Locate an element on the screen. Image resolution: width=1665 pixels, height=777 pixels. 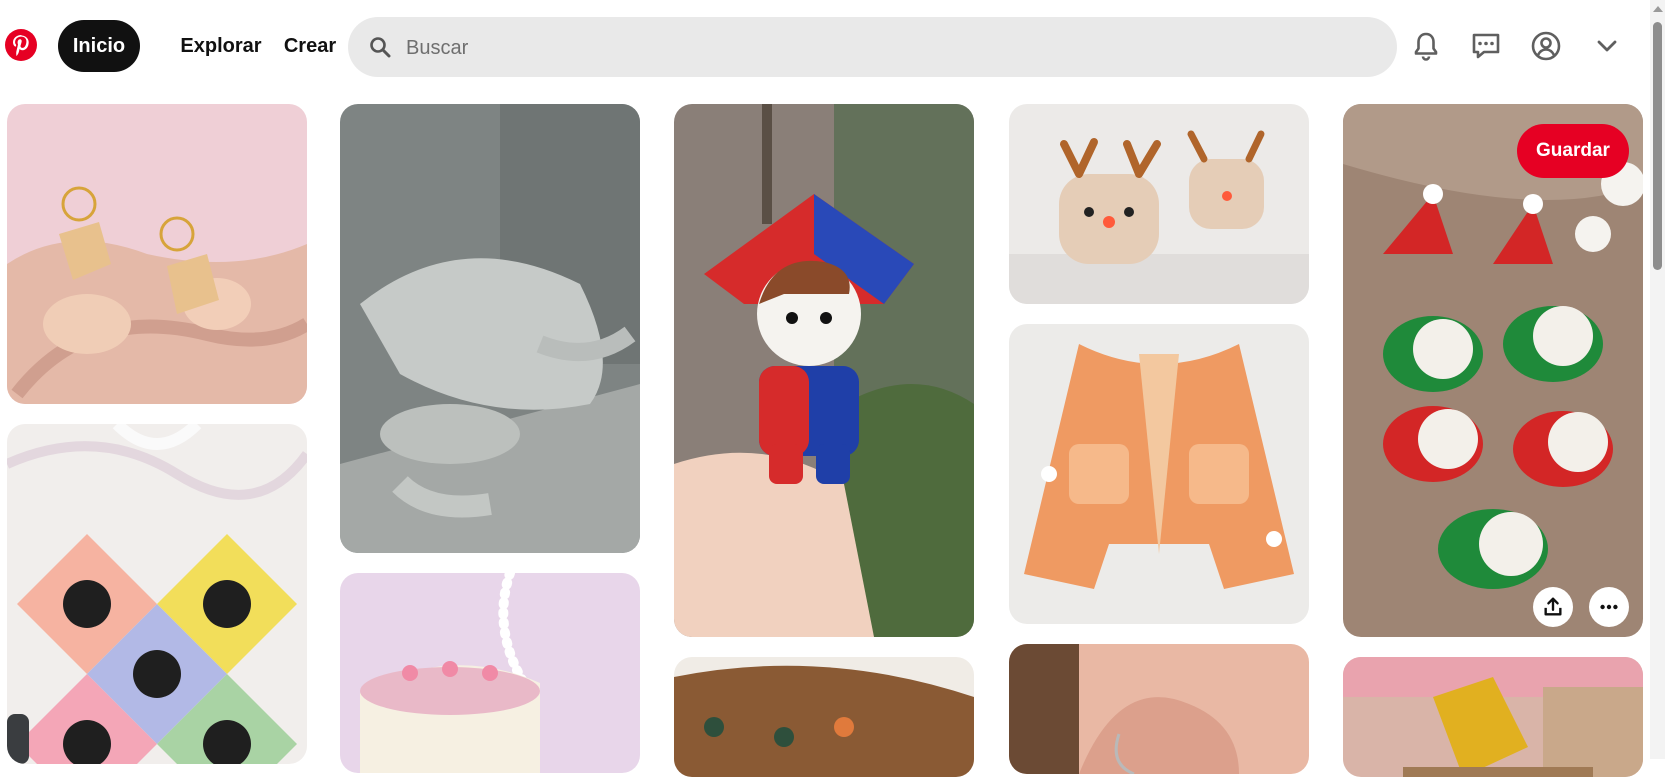
more-options-button is located at coordinates (1609, 607).